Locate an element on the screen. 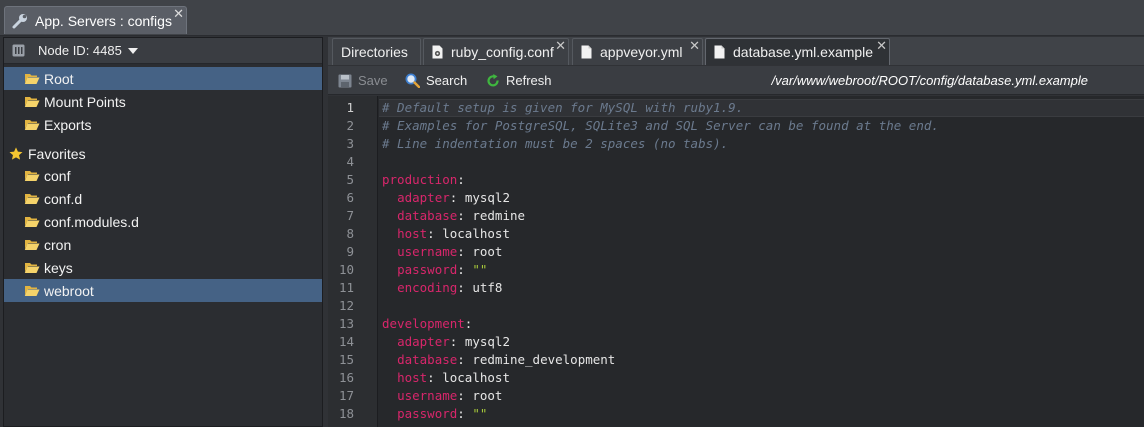 Image resolution: width=1144 pixels, height=427 pixels. window-tab-strip: App. Servers : configs ✕ is located at coordinates (572, 18).